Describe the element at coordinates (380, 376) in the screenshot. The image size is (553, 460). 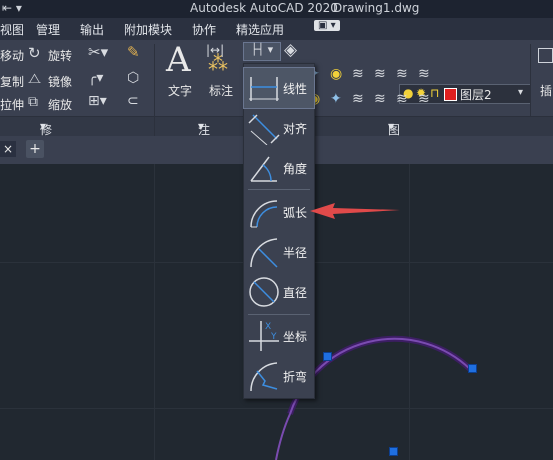
I see `arc` at that location.